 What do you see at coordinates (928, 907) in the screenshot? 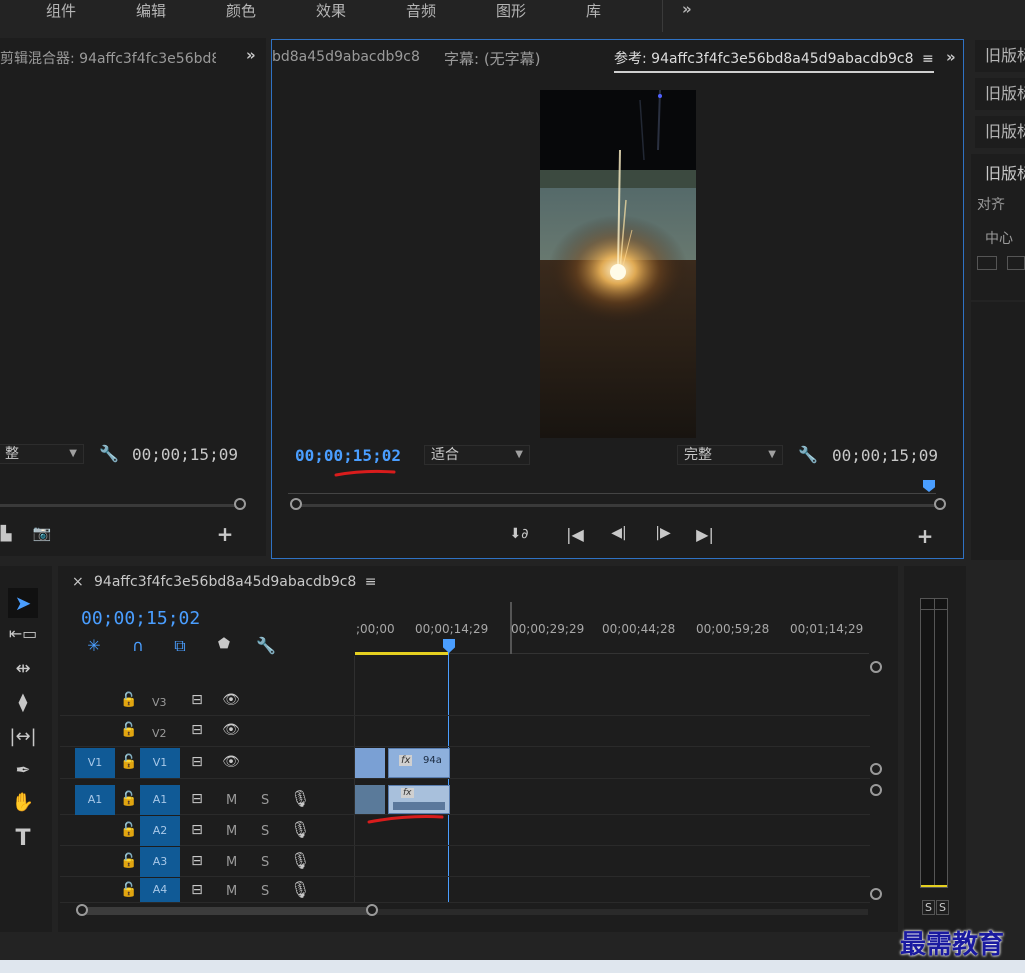
I see `solo-left-button: S` at bounding box center [928, 907].